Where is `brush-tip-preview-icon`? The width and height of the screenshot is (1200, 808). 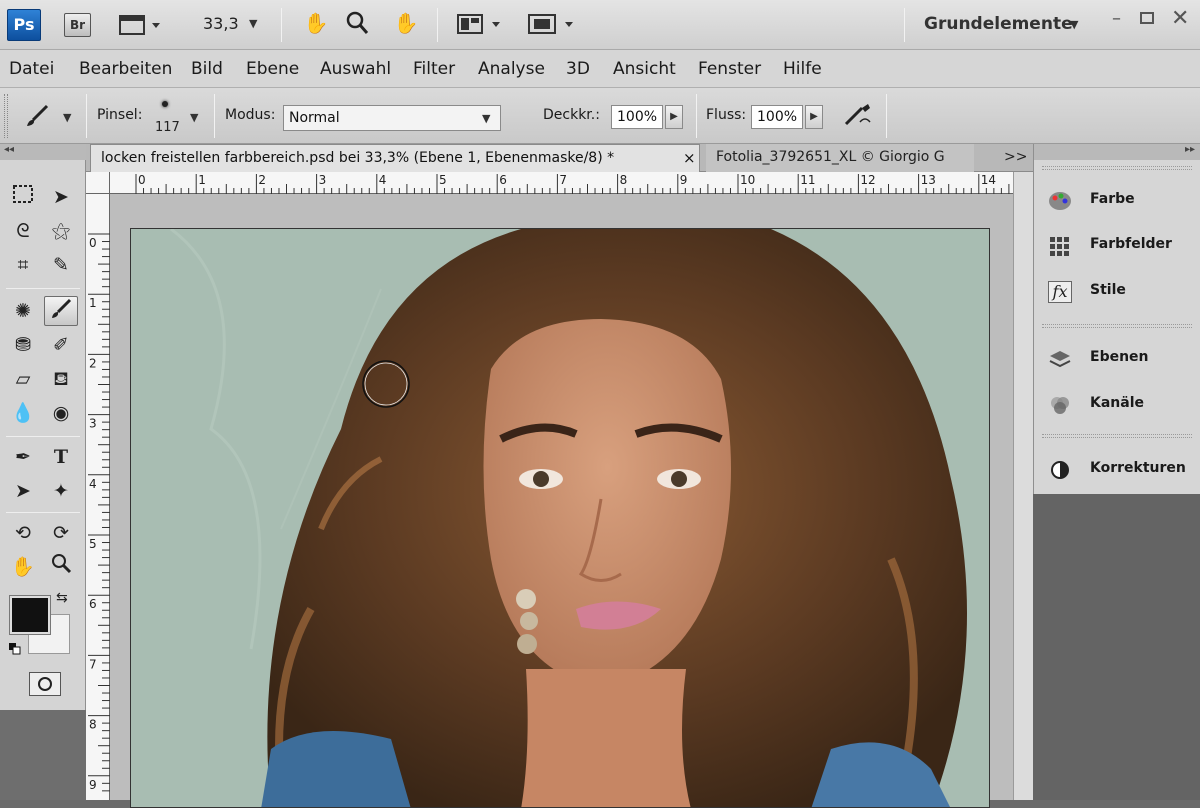 brush-tip-preview-icon is located at coordinates (165, 104).